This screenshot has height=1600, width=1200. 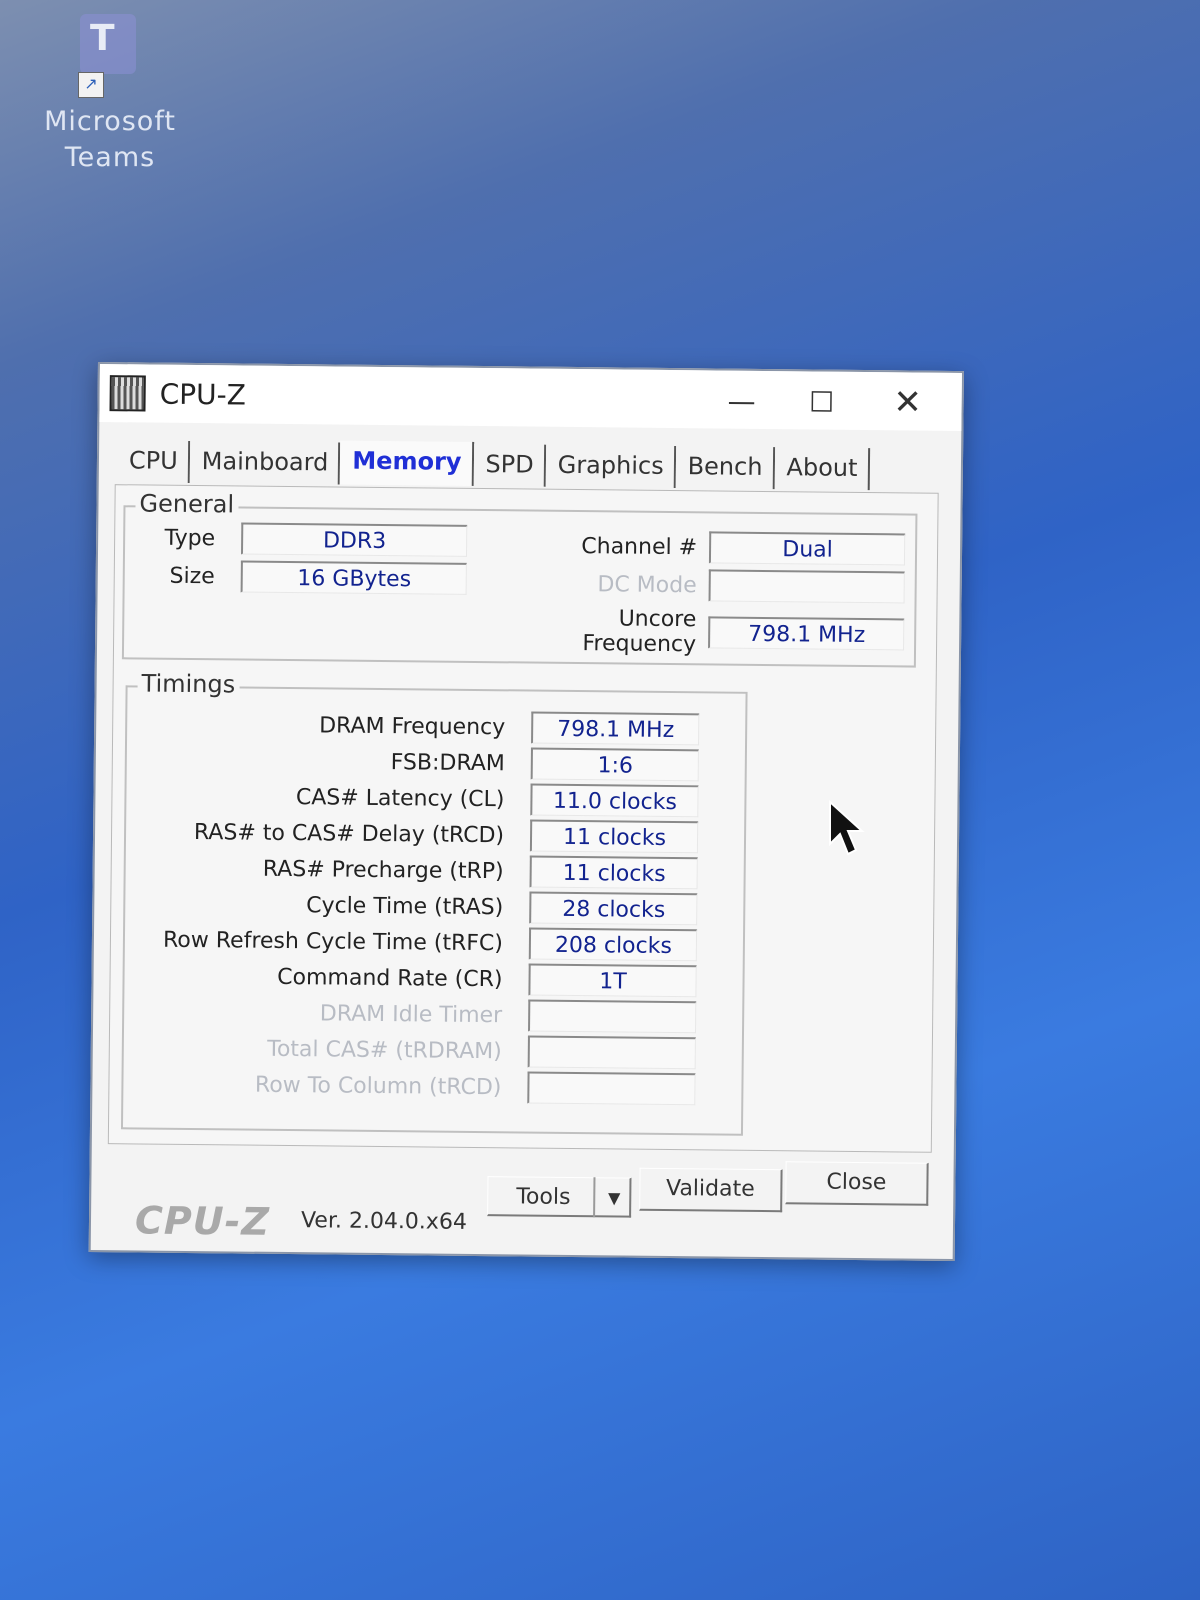 I want to click on ras-to-cas-label: RAS# to CAS# Delay (tRCD), so click(x=349, y=833).